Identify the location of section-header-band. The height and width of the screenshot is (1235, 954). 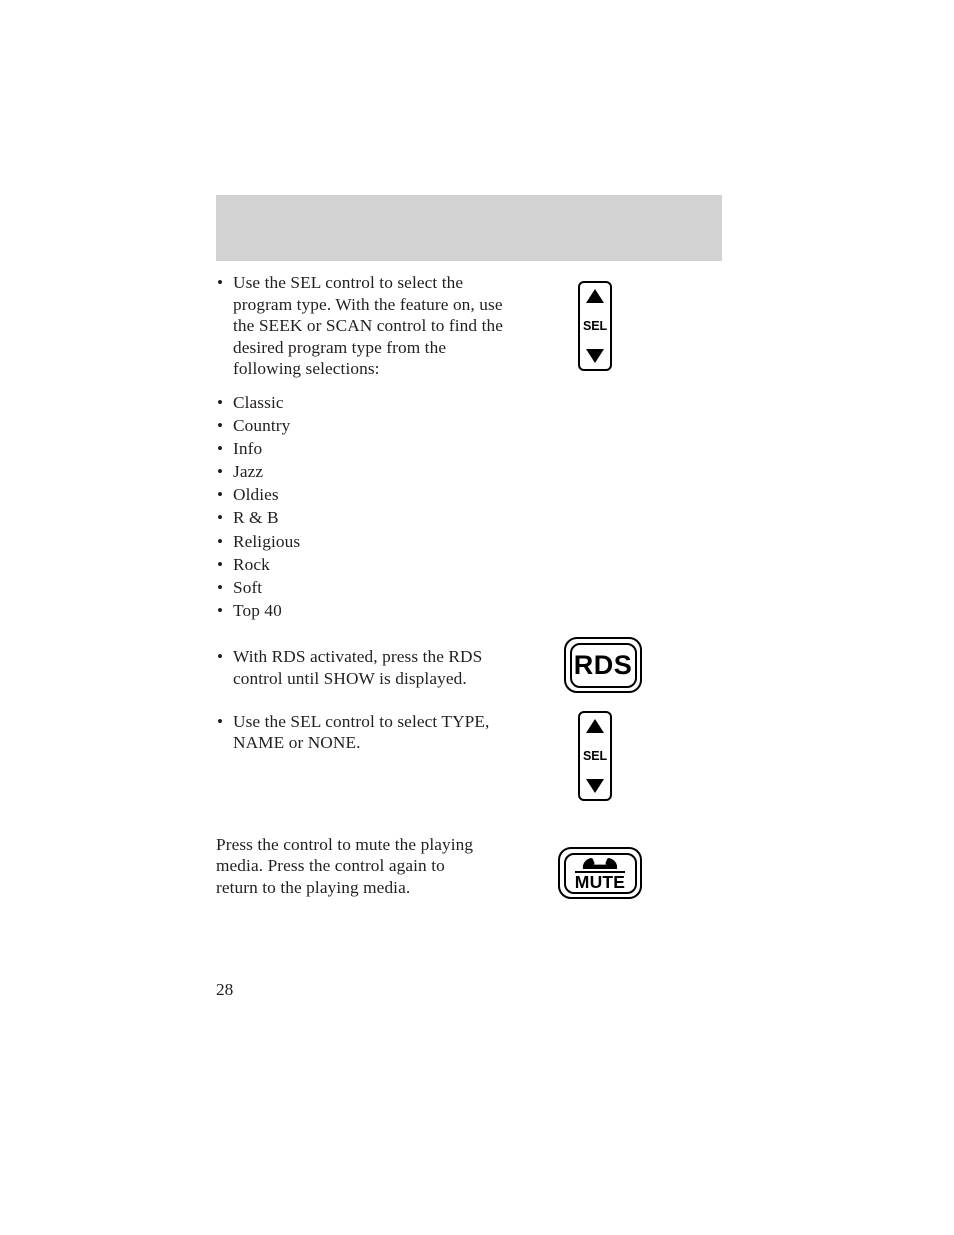
(469, 228).